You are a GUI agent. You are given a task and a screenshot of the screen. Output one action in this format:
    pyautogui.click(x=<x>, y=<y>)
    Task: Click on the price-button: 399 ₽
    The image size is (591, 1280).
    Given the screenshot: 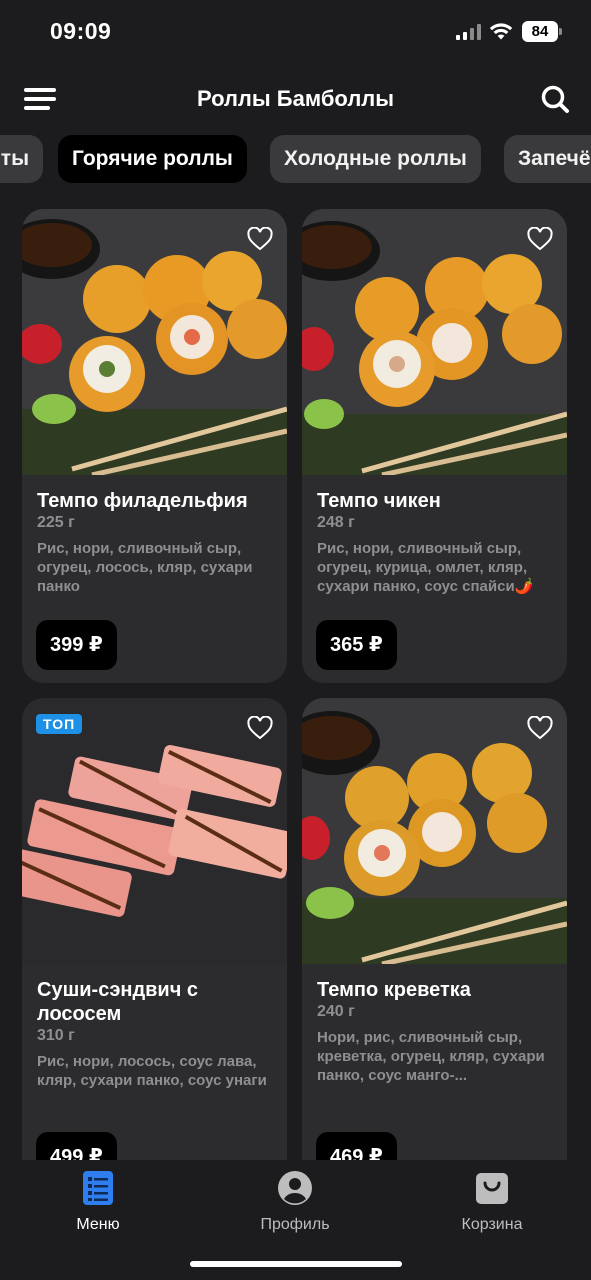 What is the action you would take?
    pyautogui.click(x=76, y=645)
    